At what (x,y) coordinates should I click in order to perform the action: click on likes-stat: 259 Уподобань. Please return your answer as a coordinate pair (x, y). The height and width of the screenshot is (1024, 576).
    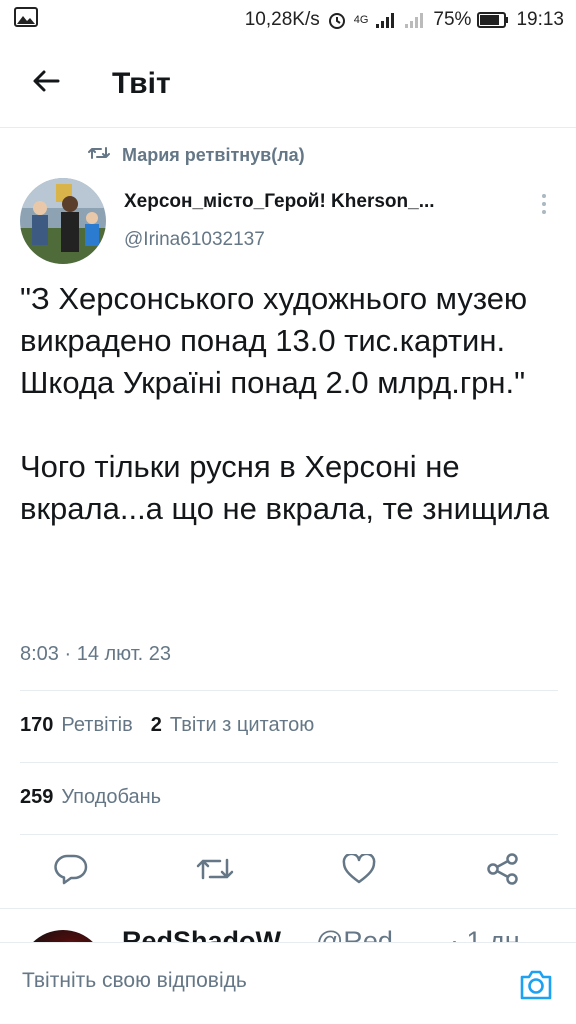
    Looking at the image, I should click on (90, 797).